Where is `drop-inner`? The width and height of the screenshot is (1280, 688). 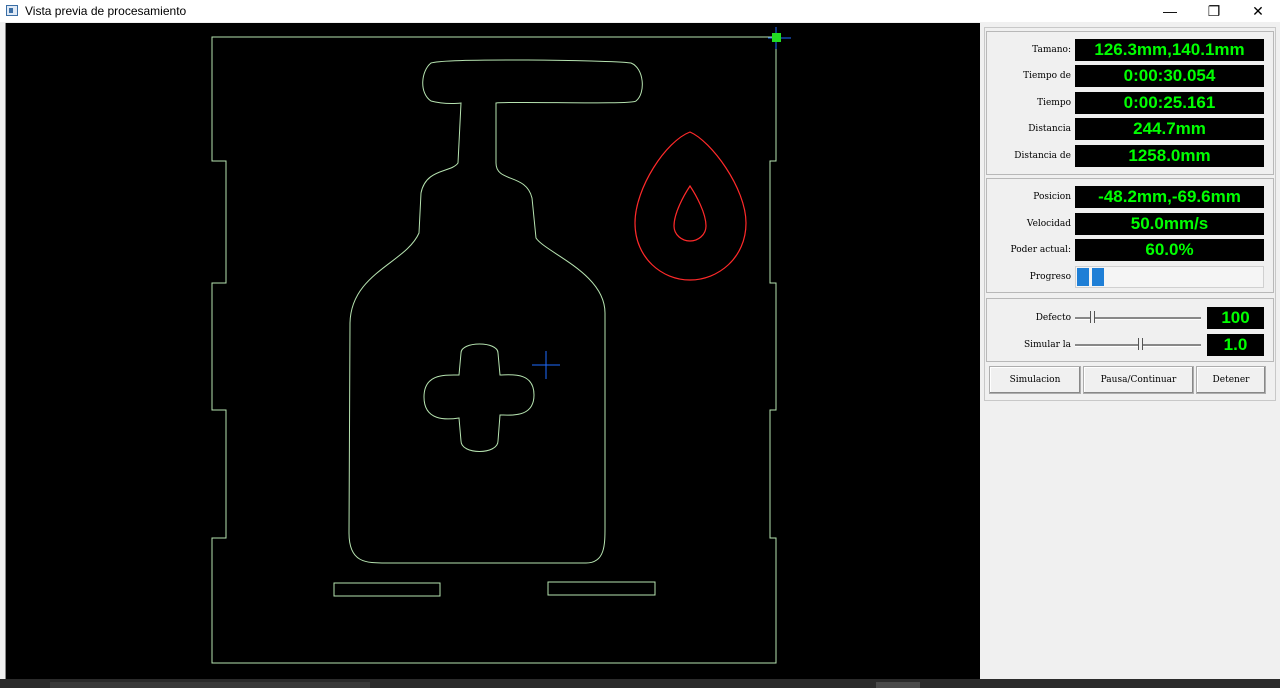 drop-inner is located at coordinates (690, 213).